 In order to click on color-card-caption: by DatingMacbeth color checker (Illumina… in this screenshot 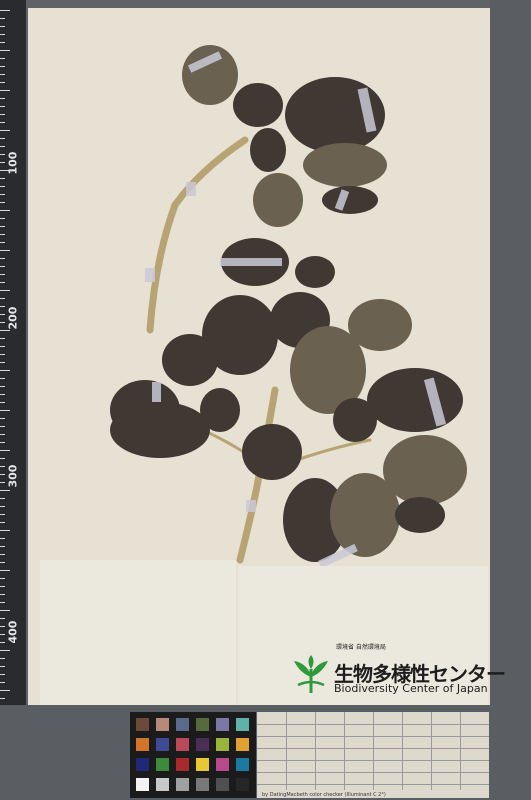, I will do `click(324, 795)`.